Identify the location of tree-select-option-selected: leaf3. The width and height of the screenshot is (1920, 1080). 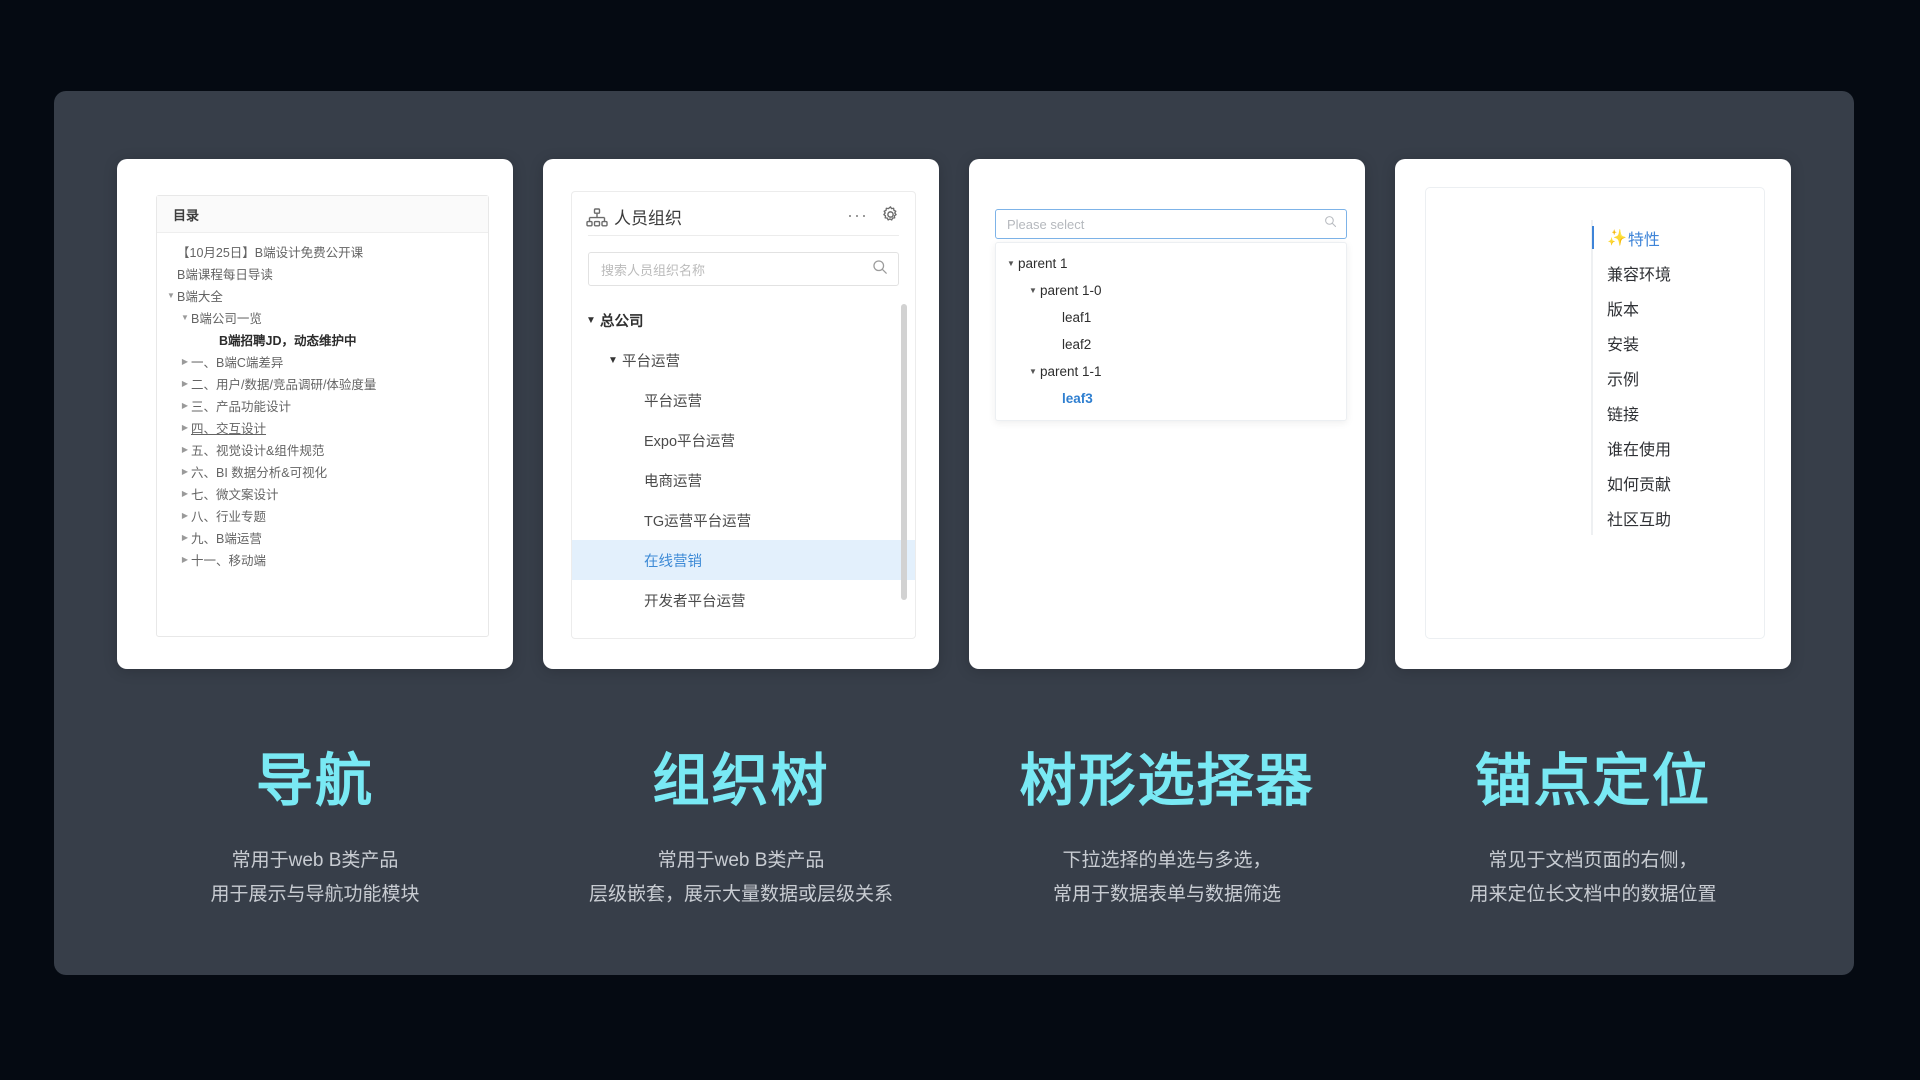
(1171, 398).